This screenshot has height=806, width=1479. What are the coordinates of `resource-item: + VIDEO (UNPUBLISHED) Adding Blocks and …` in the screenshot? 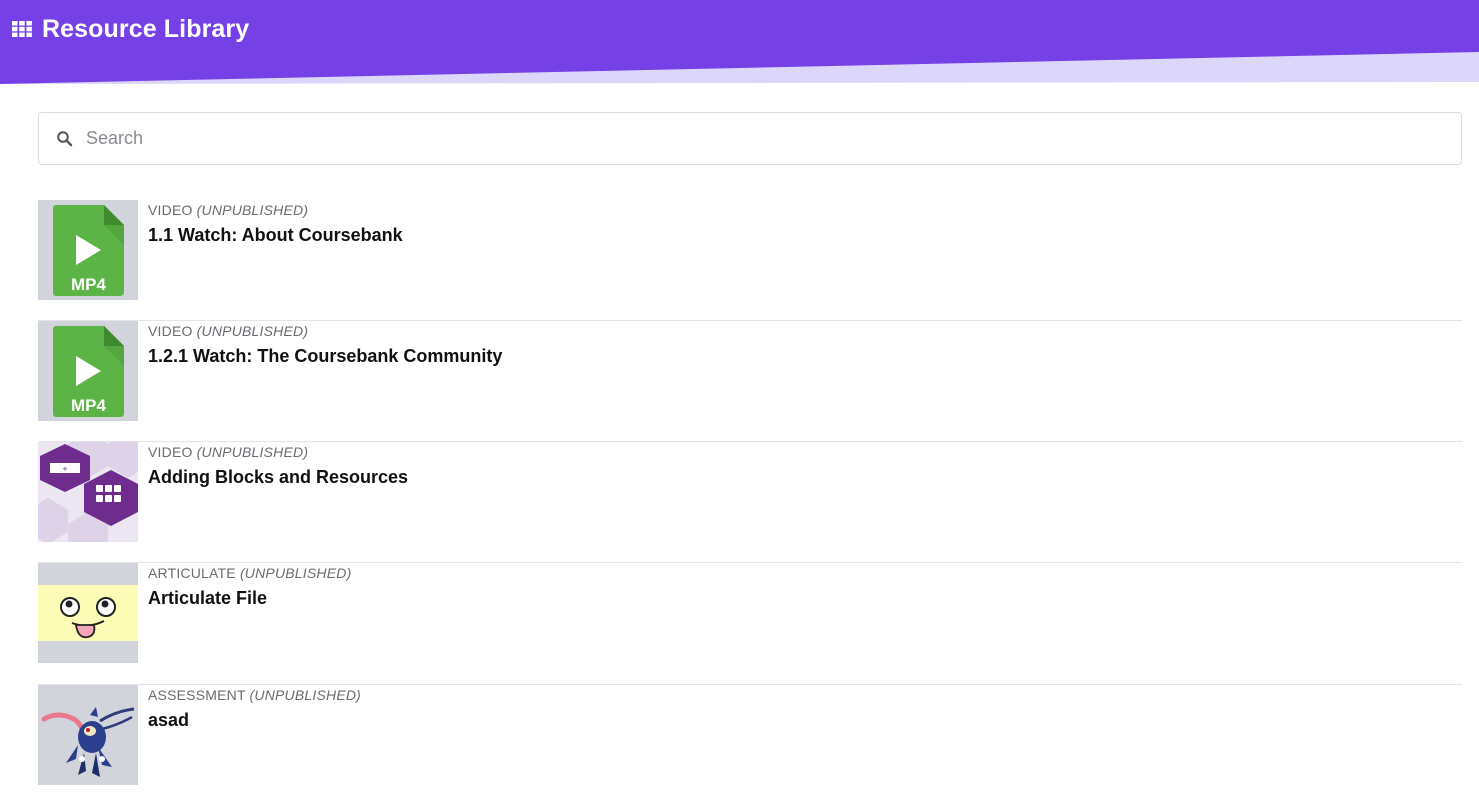 It's located at (750, 502).